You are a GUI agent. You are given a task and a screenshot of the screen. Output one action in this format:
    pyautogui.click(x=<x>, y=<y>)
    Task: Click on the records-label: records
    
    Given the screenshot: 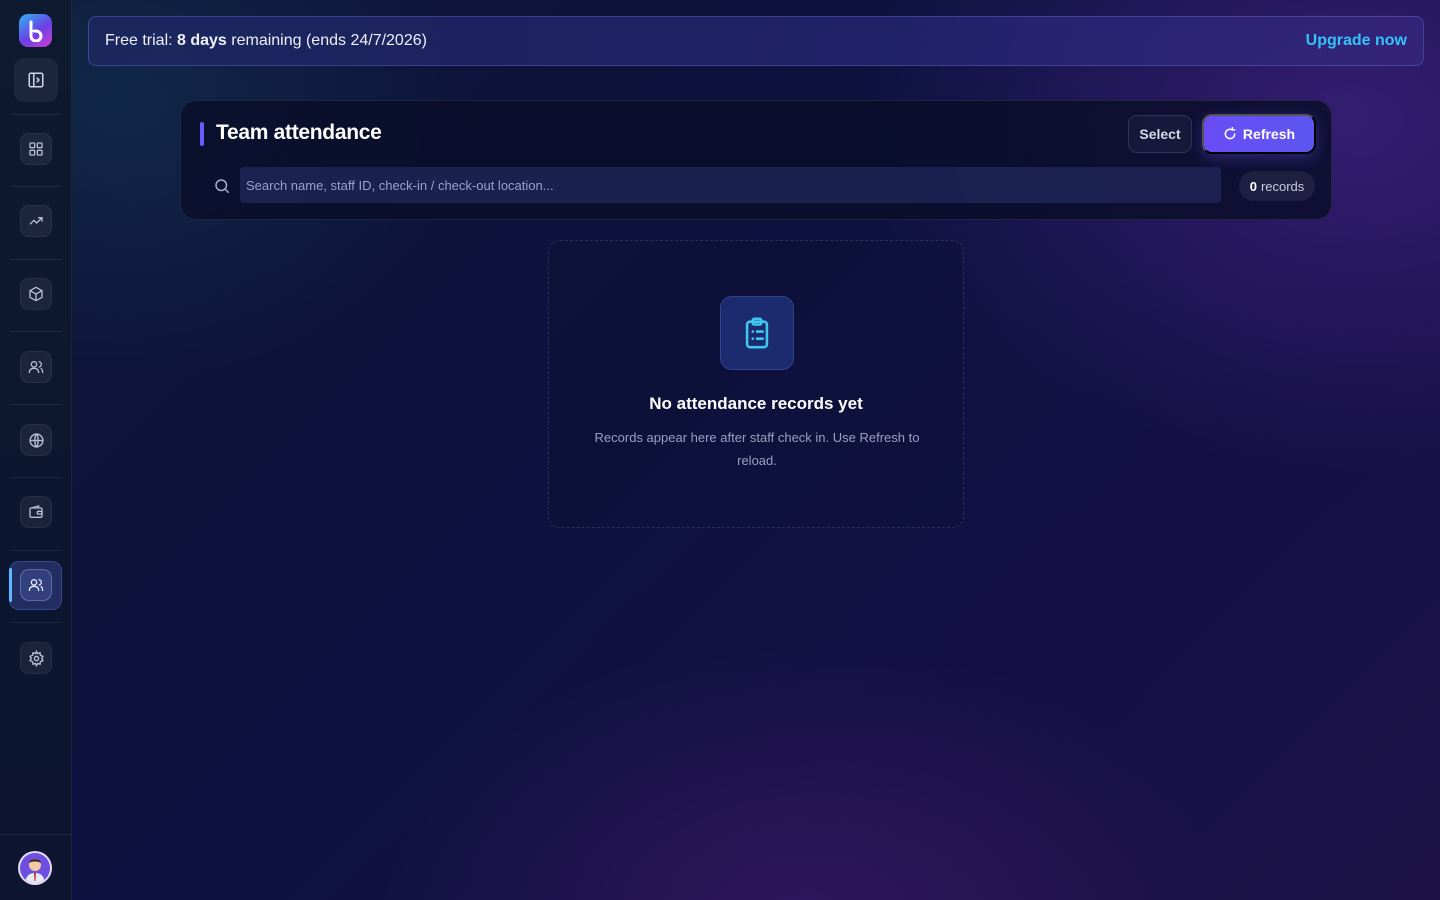 What is the action you would take?
    pyautogui.click(x=1282, y=186)
    